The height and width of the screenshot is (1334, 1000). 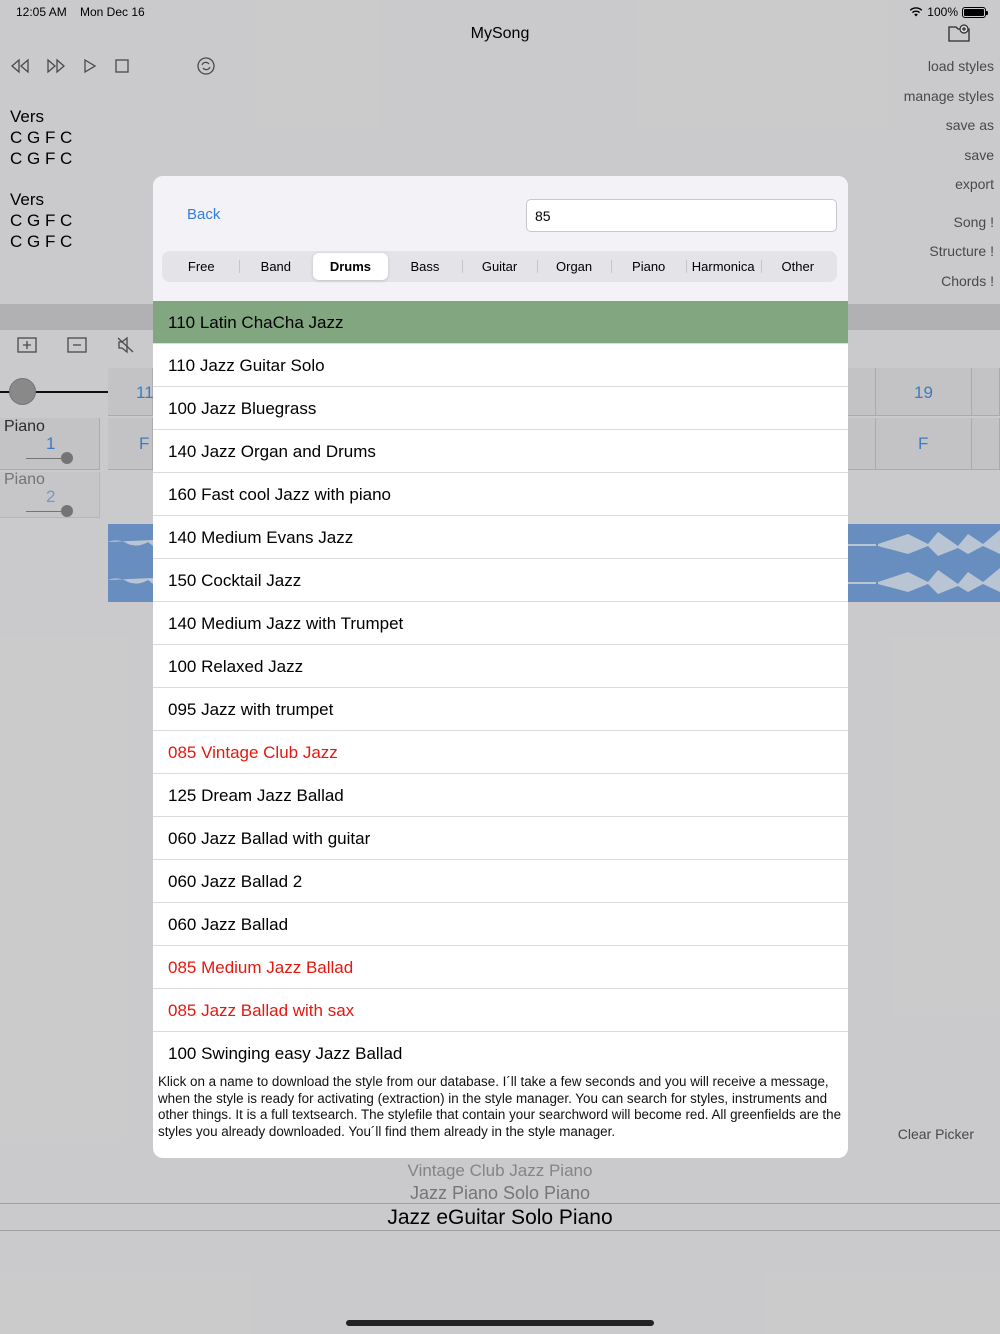 What do you see at coordinates (500, 1323) in the screenshot?
I see `home-indicator` at bounding box center [500, 1323].